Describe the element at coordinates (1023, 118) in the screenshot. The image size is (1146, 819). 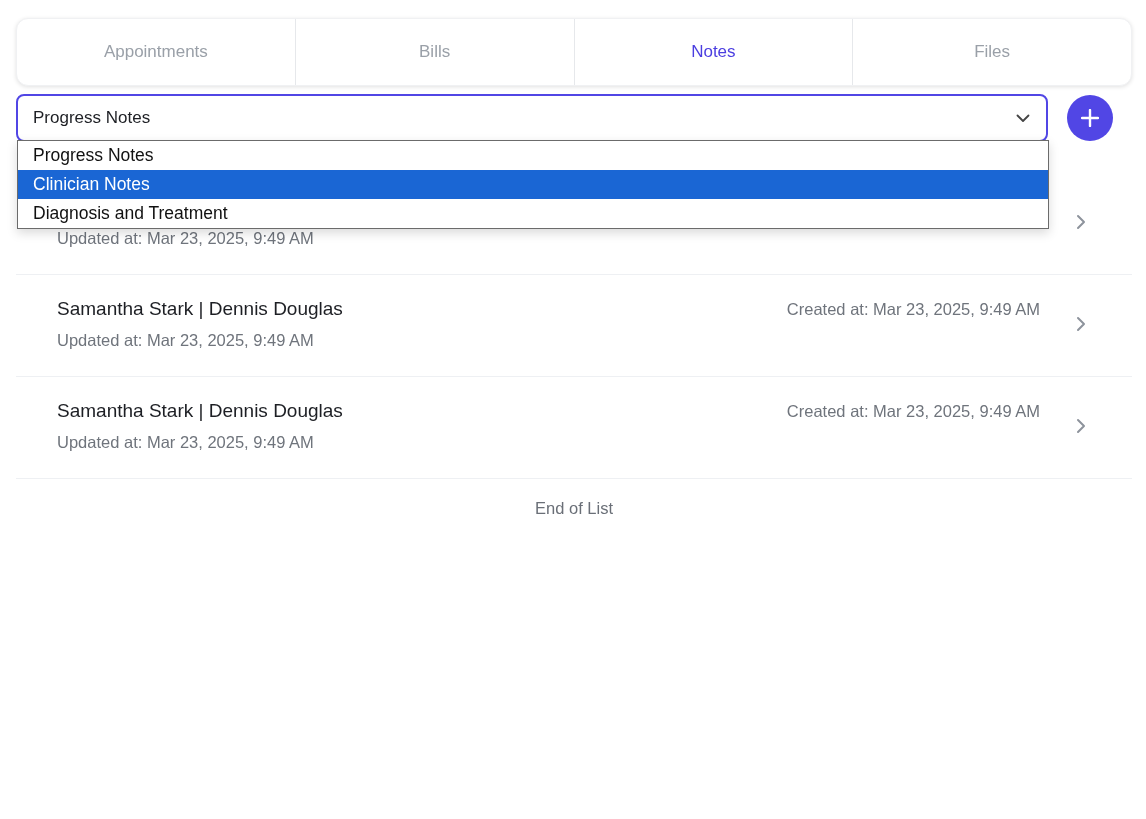
I see `chevron-down-icon` at that location.